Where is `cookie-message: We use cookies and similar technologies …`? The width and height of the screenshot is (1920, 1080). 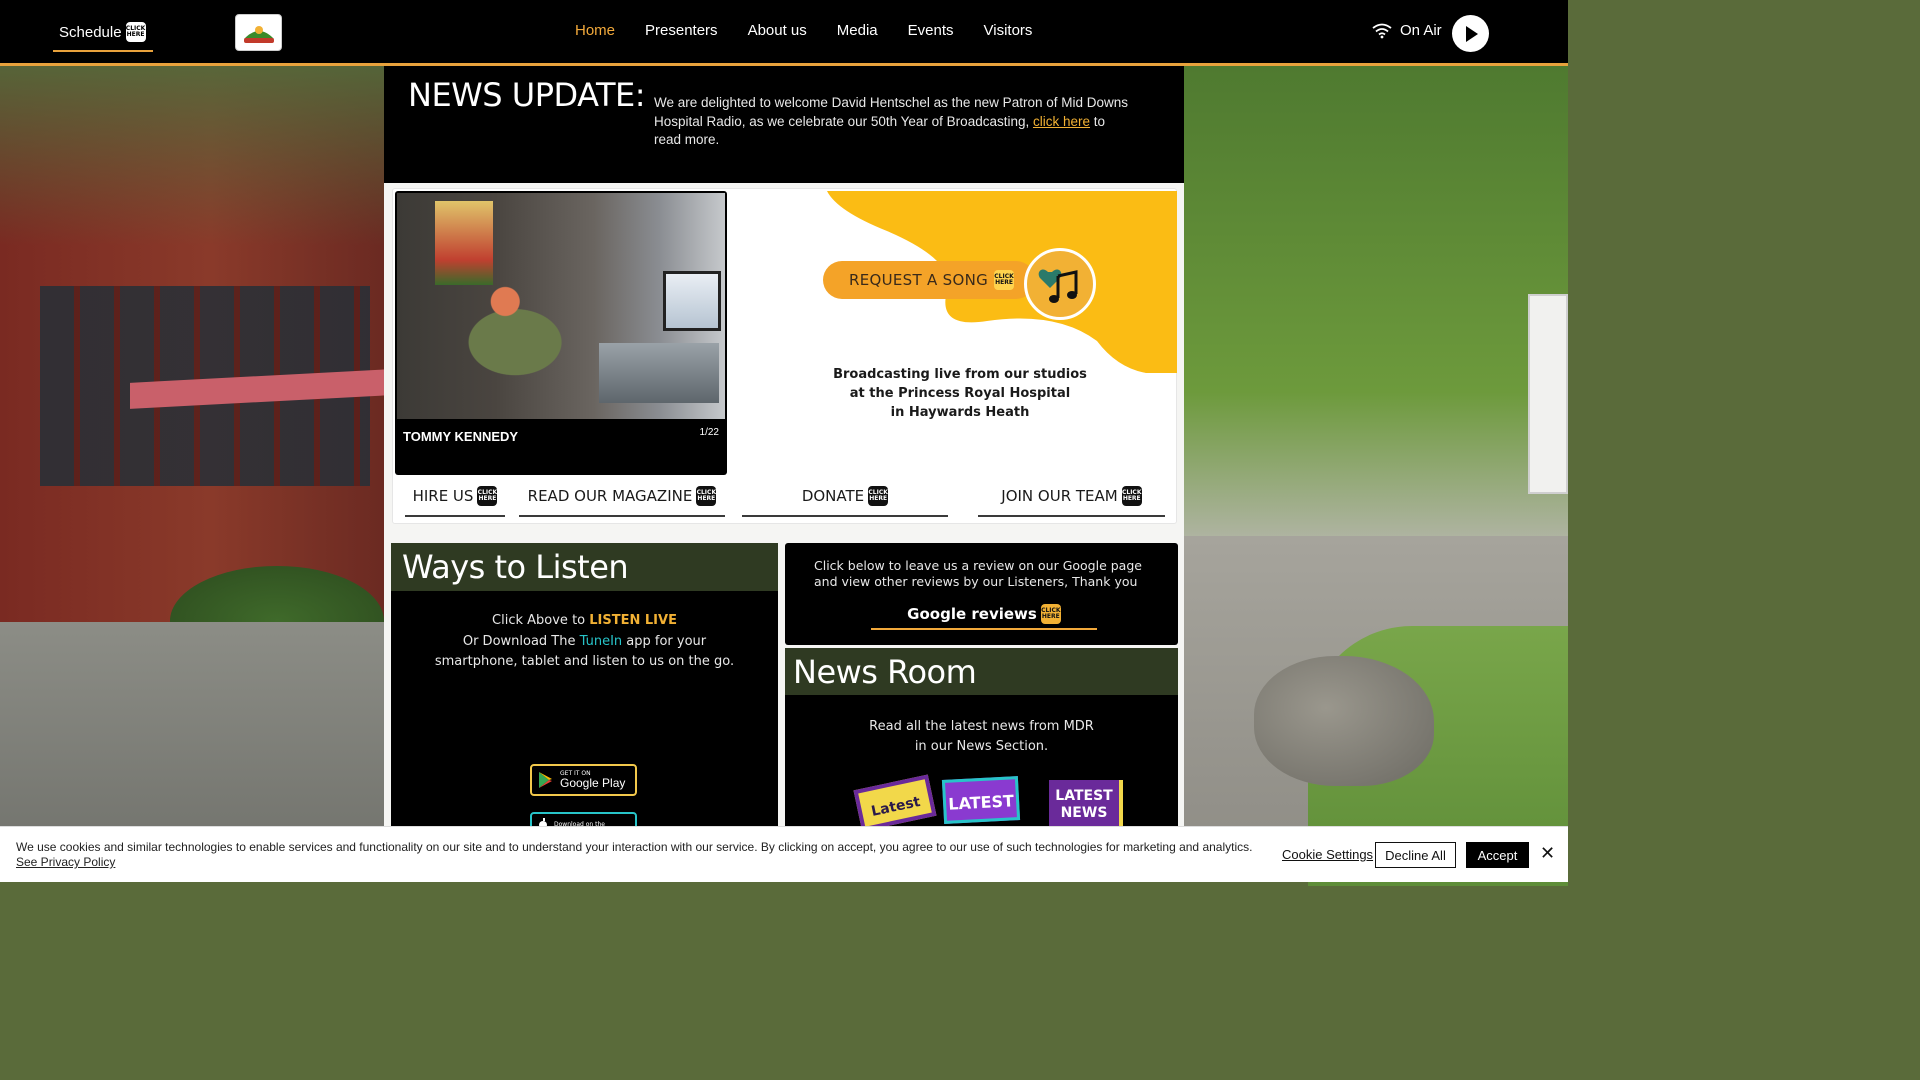 cookie-message: We use cookies and similar technologies … is located at coordinates (634, 847).